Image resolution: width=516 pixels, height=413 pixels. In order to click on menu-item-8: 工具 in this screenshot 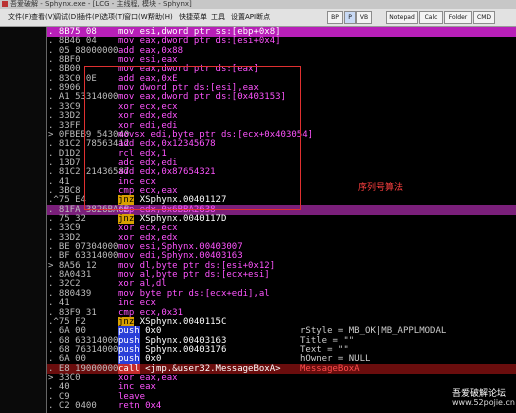, I will do `click(218, 17)`.